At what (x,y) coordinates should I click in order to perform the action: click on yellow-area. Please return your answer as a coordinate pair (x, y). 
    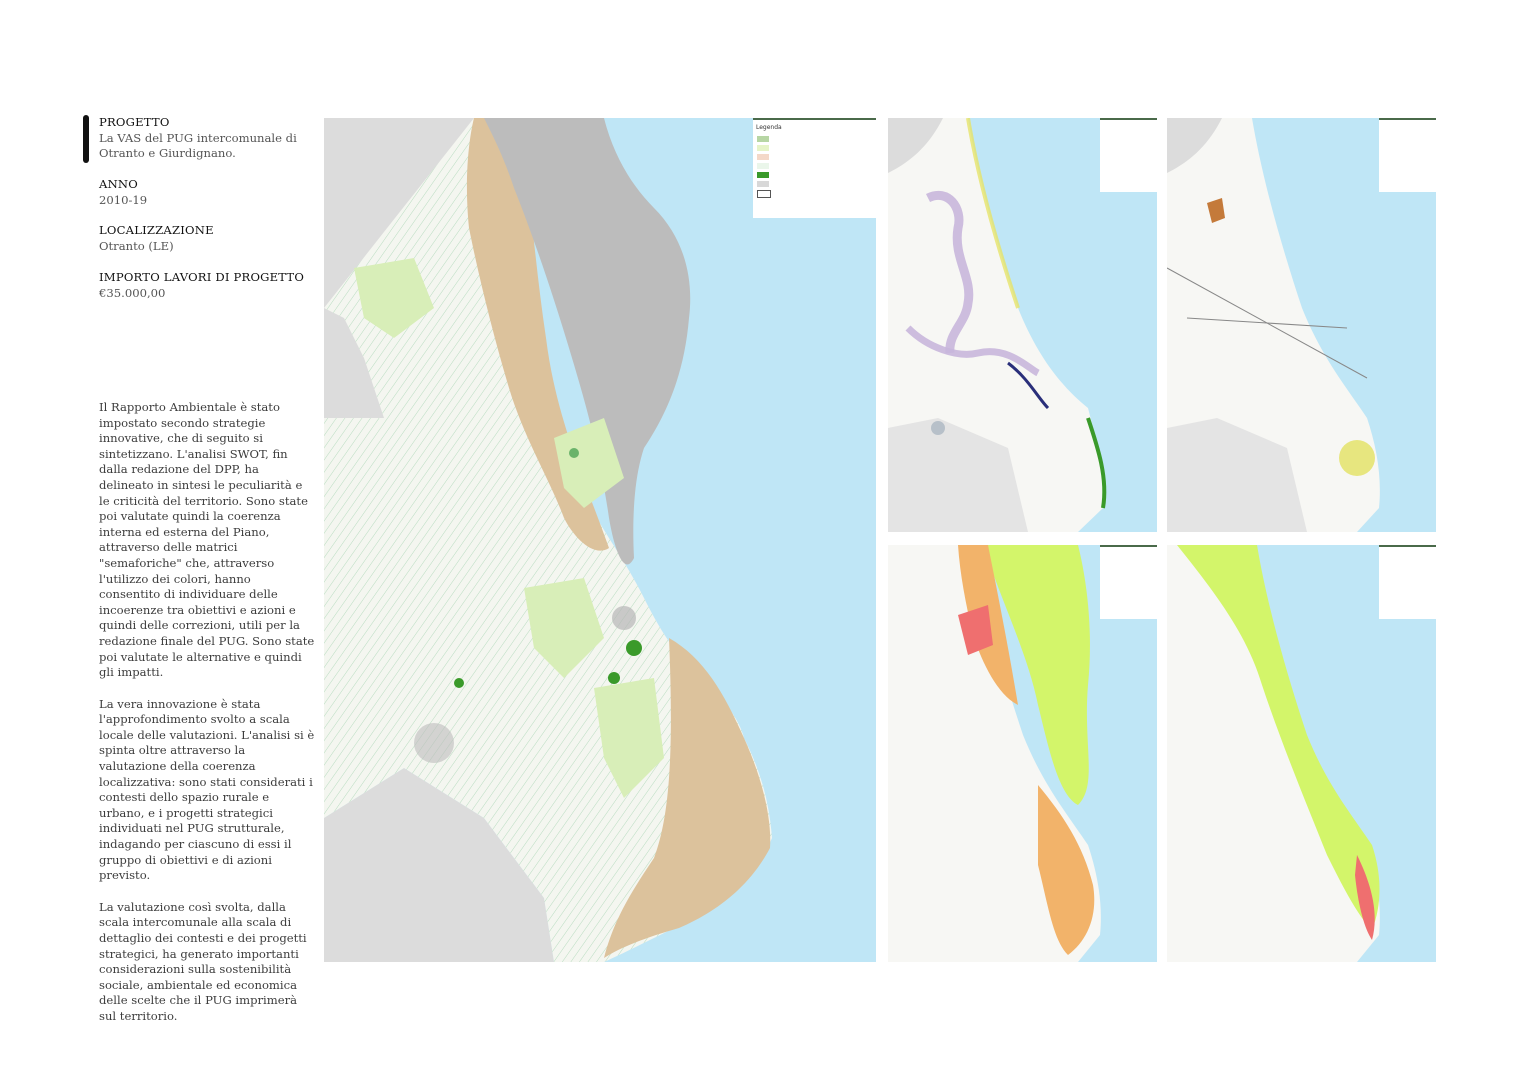
    Looking at the image, I should click on (1357, 458).